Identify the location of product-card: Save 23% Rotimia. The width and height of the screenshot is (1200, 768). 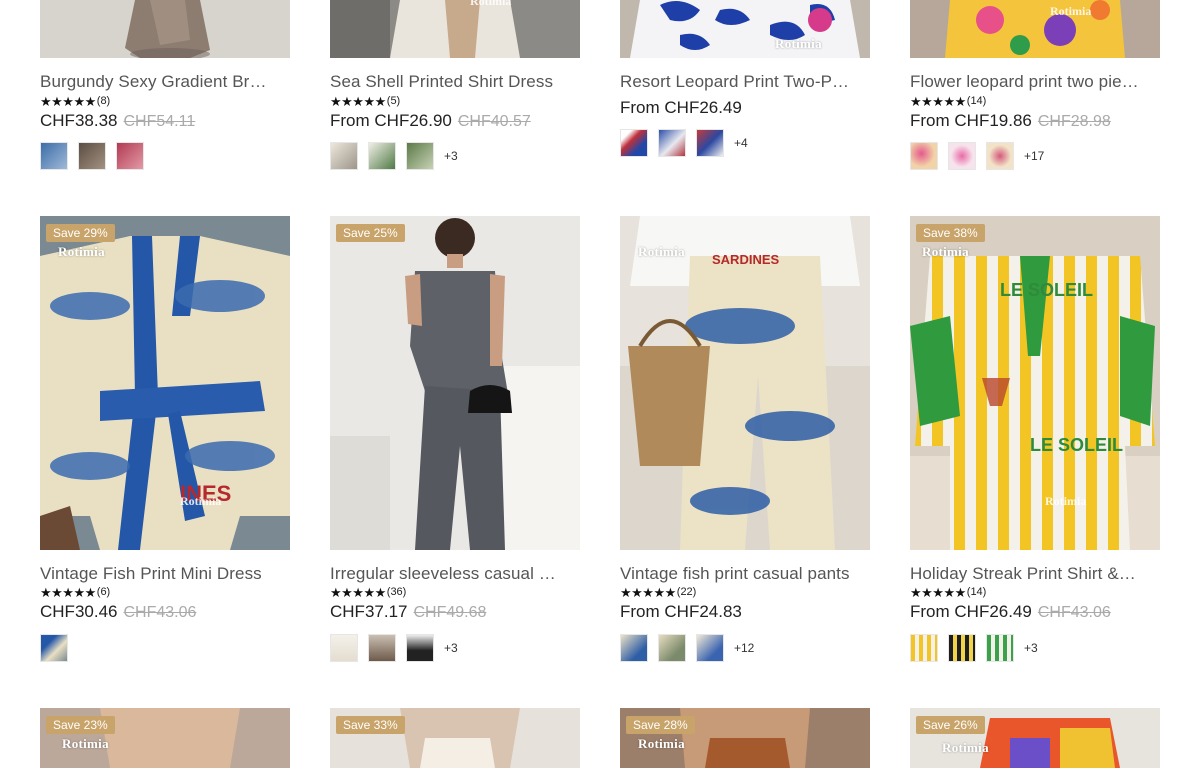
(165, 738).